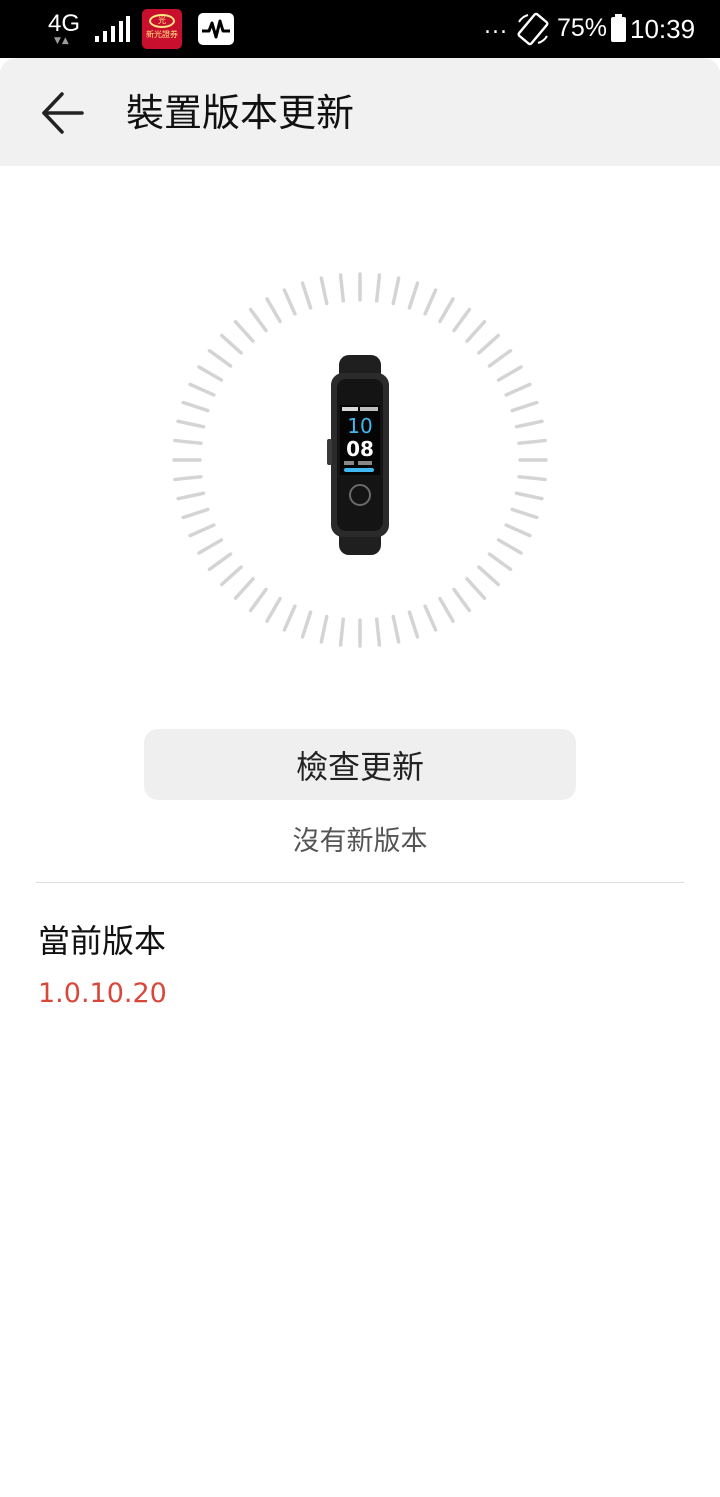 Image resolution: width=720 pixels, height=1497 pixels. I want to click on securities-app-icon: 光 新光證券, so click(162, 29).